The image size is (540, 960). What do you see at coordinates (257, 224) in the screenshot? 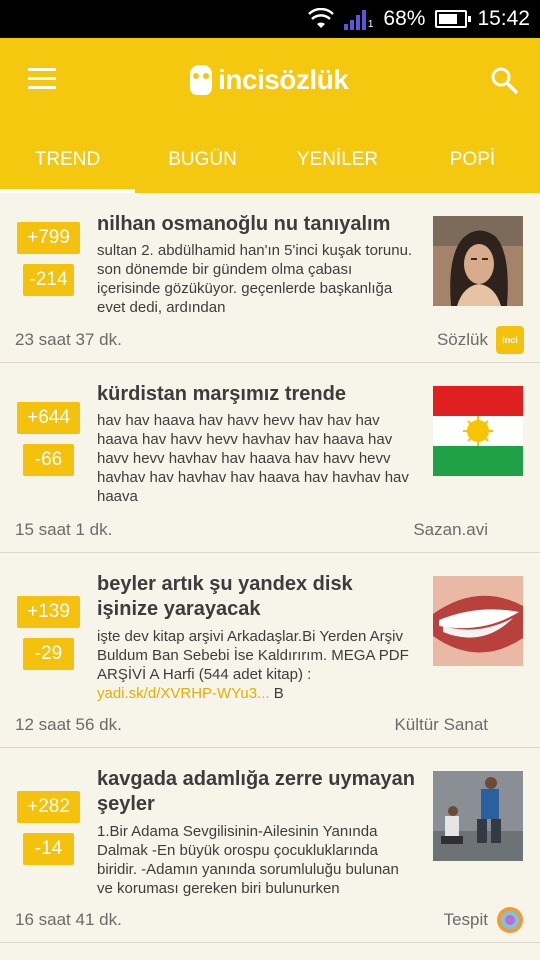
I see `post-title: nilhan osmanoğlu nu tanıyalım` at bounding box center [257, 224].